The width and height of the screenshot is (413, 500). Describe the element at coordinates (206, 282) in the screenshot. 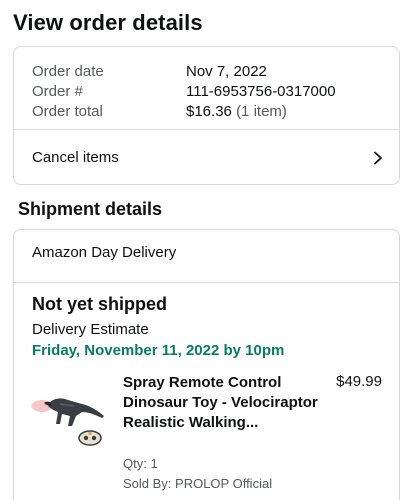

I see `shipment-divider` at that location.